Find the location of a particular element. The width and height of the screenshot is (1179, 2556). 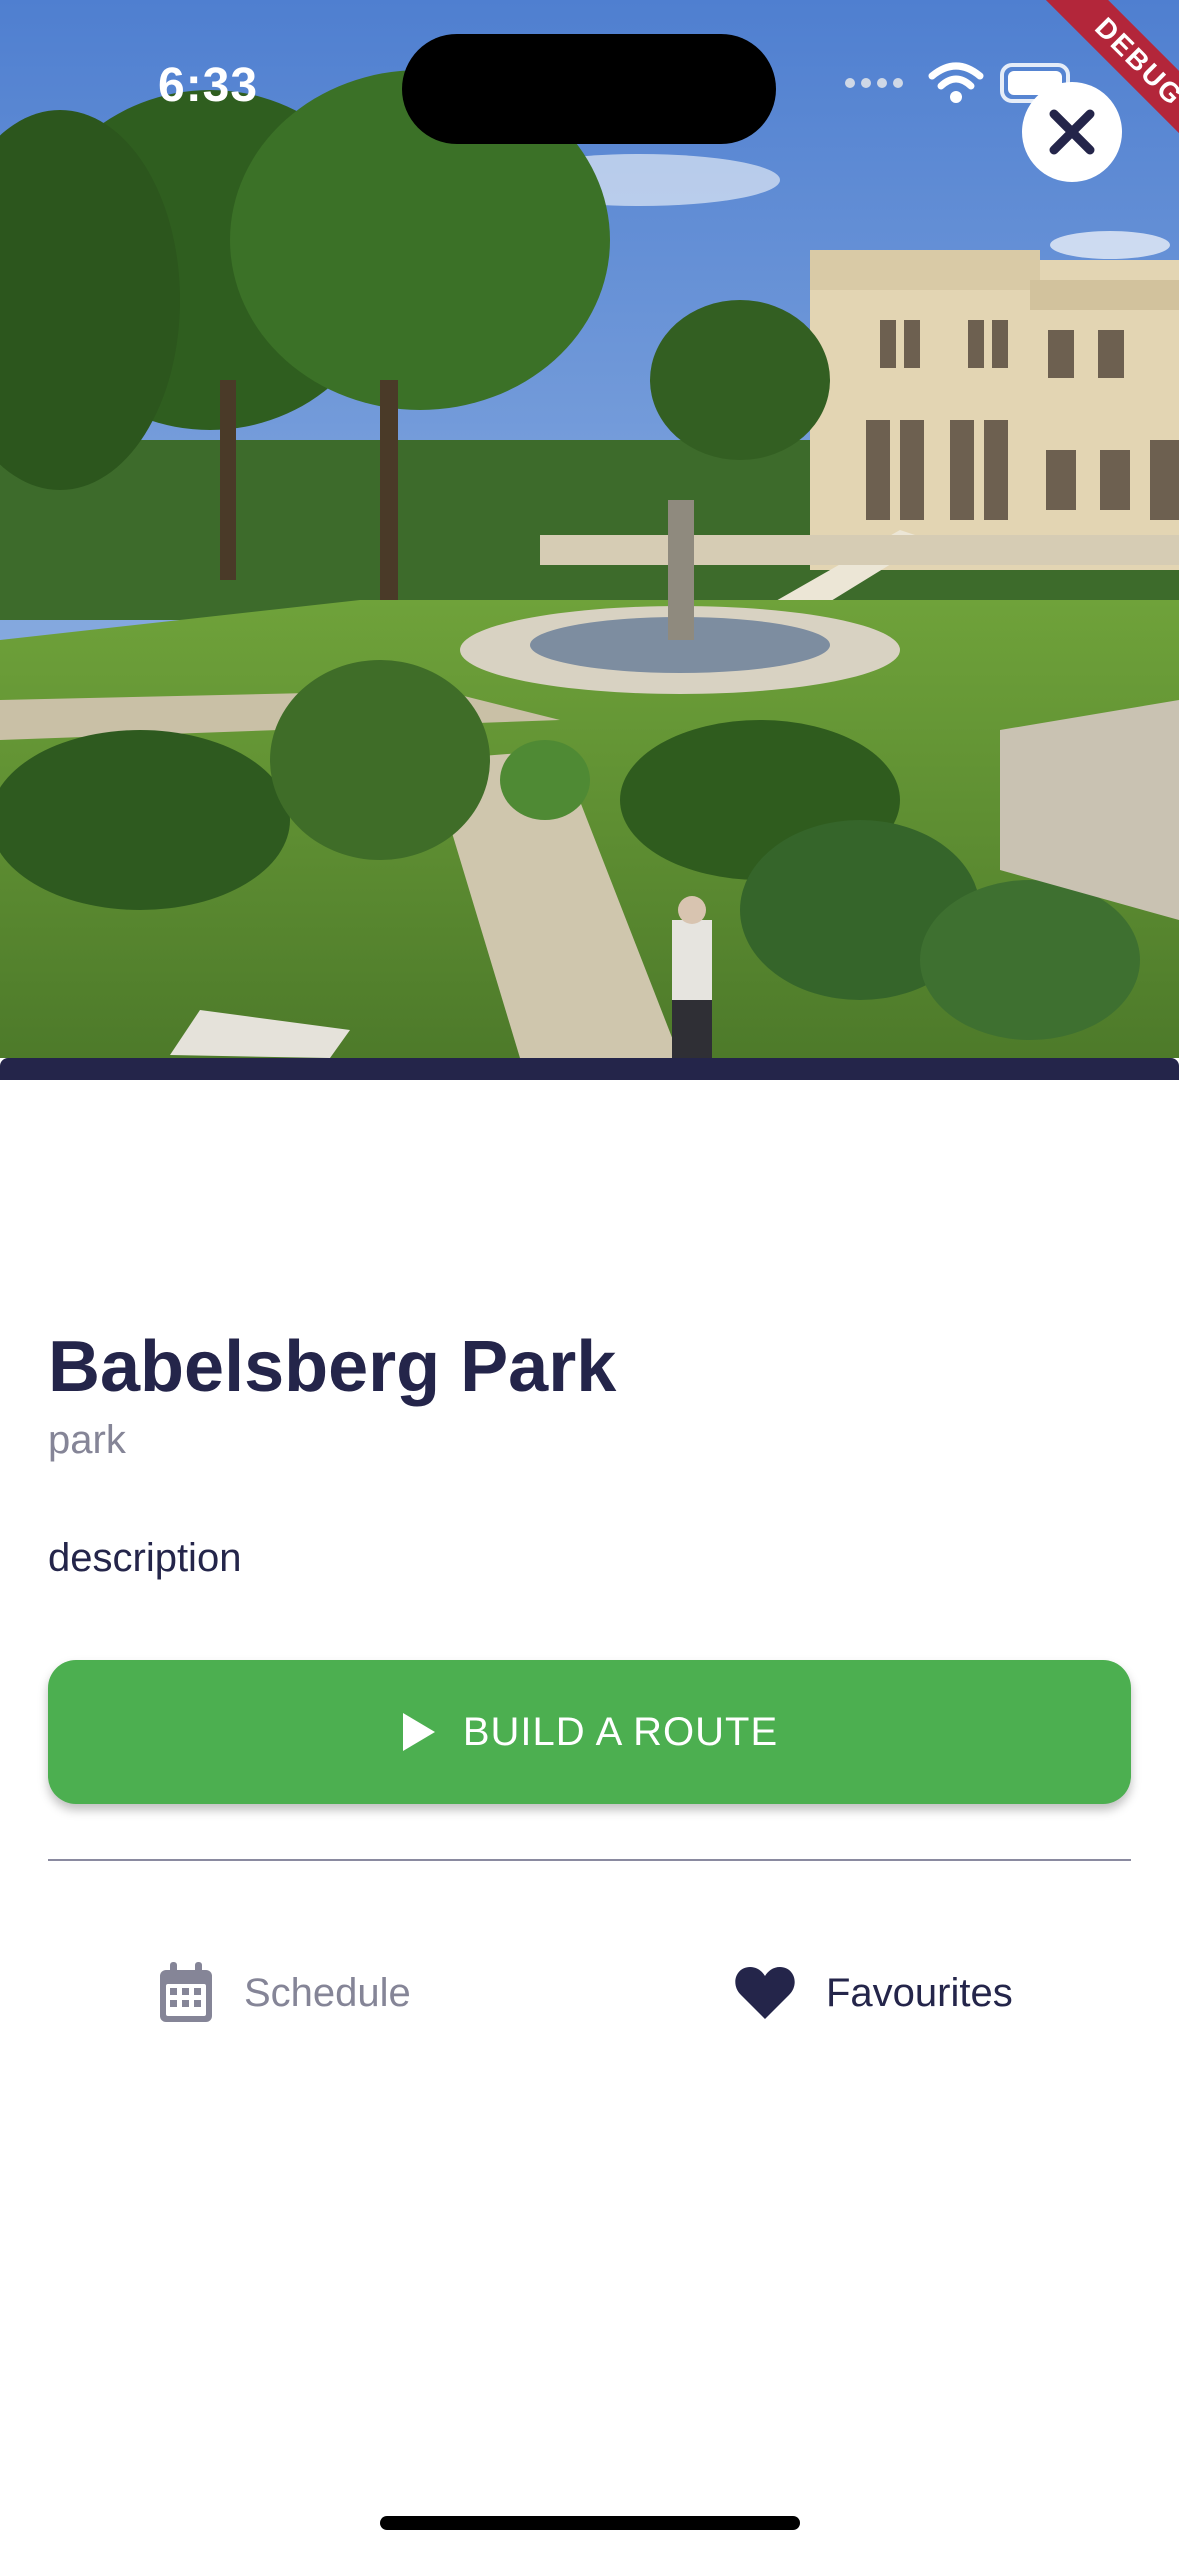

wifi-icon is located at coordinates (956, 82).